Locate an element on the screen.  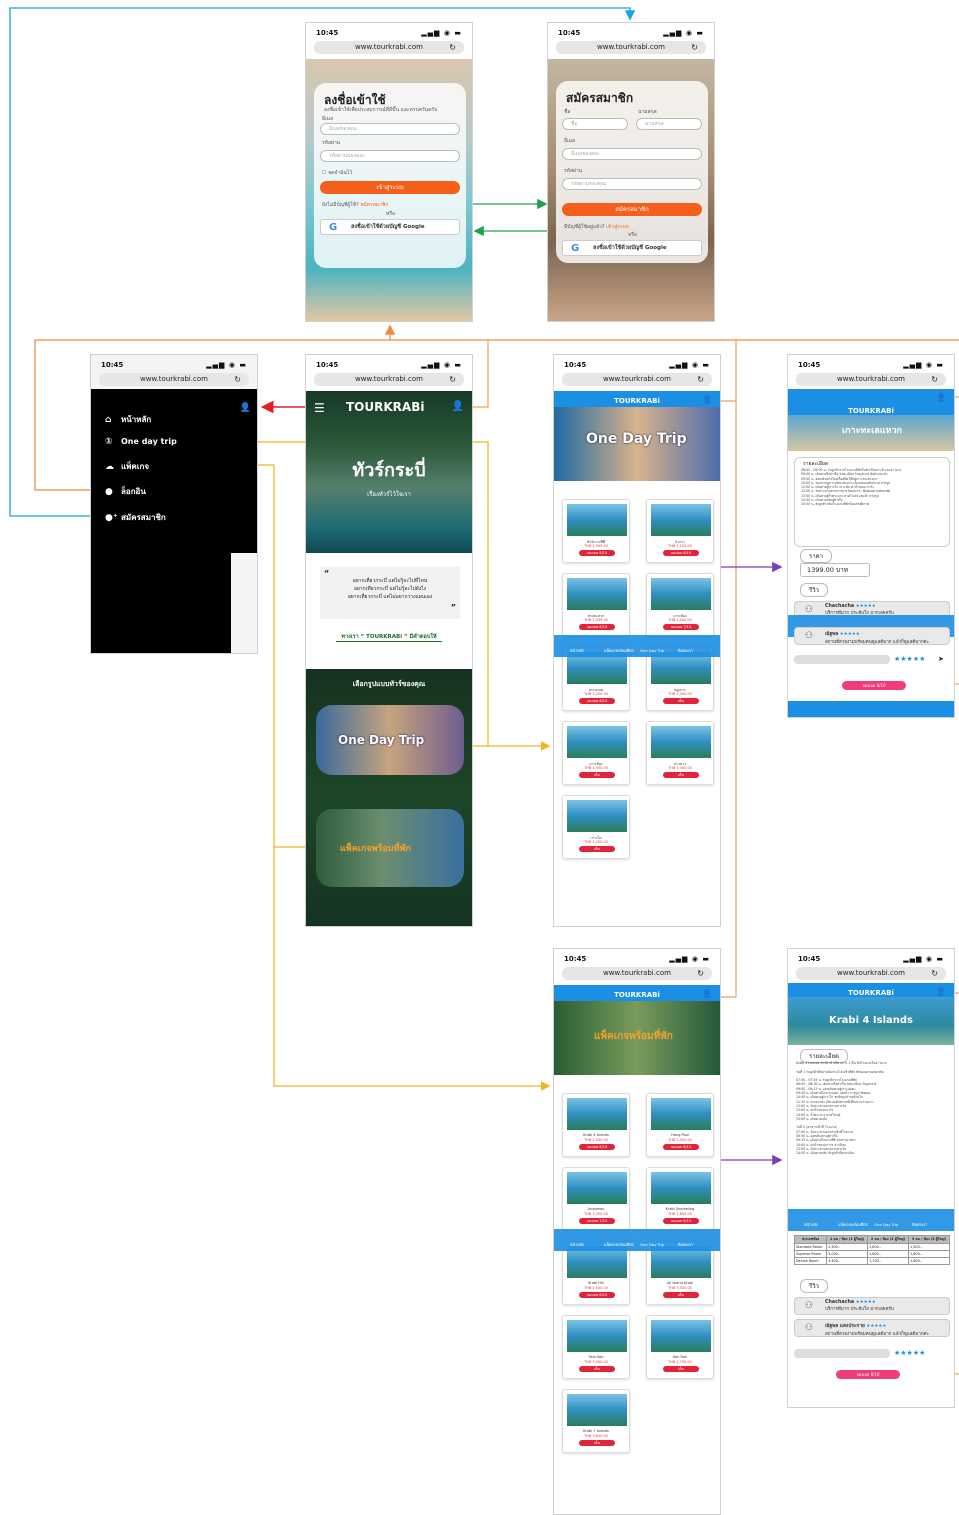
menu-item-package: ☁ แพ็คเกจ is located at coordinates (127, 466).